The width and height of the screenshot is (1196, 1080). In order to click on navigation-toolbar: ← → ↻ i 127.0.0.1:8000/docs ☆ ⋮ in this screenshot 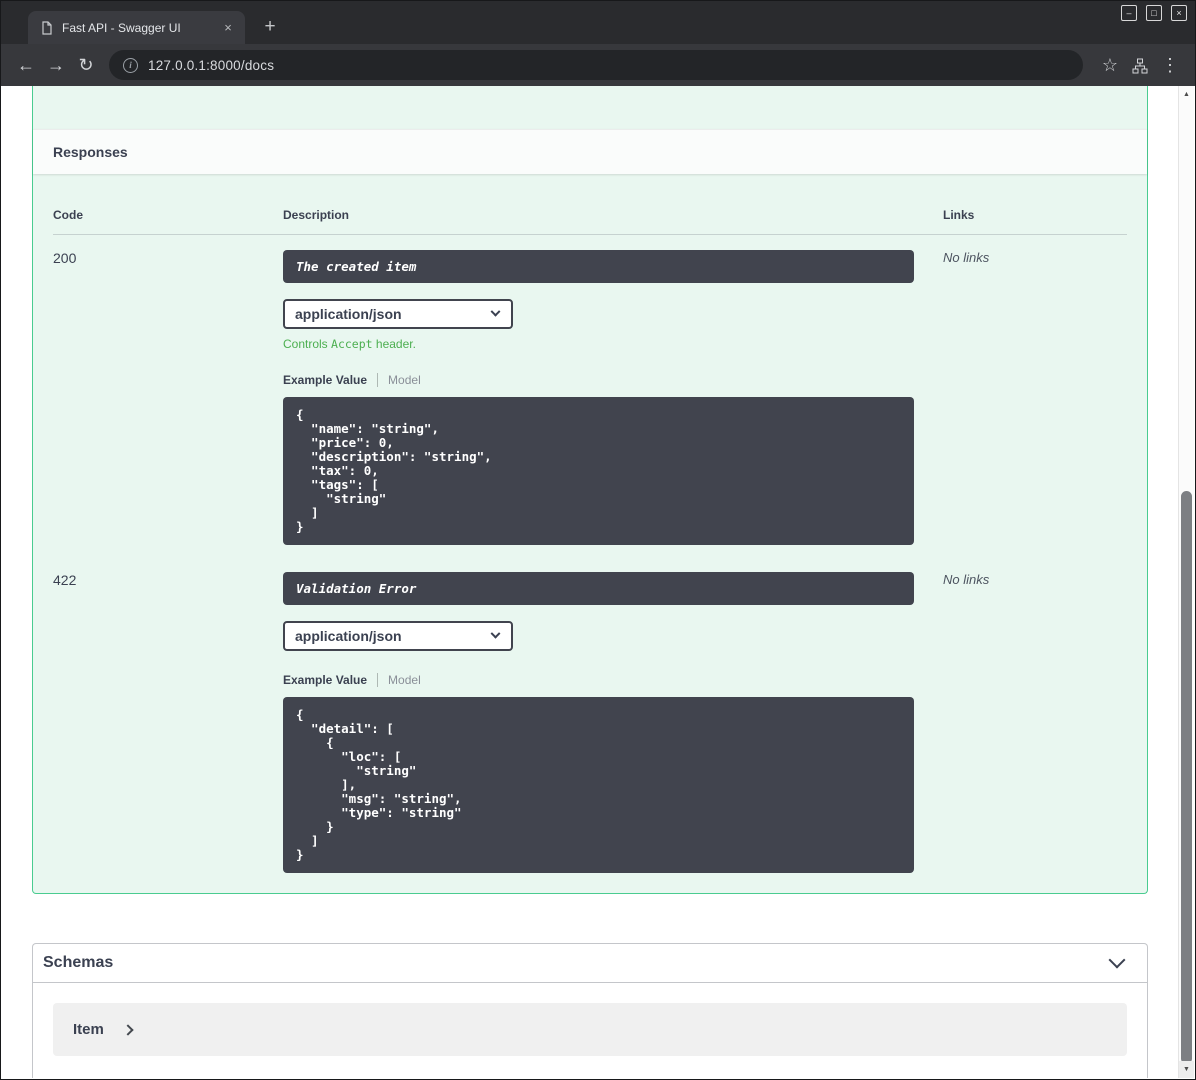, I will do `click(598, 65)`.